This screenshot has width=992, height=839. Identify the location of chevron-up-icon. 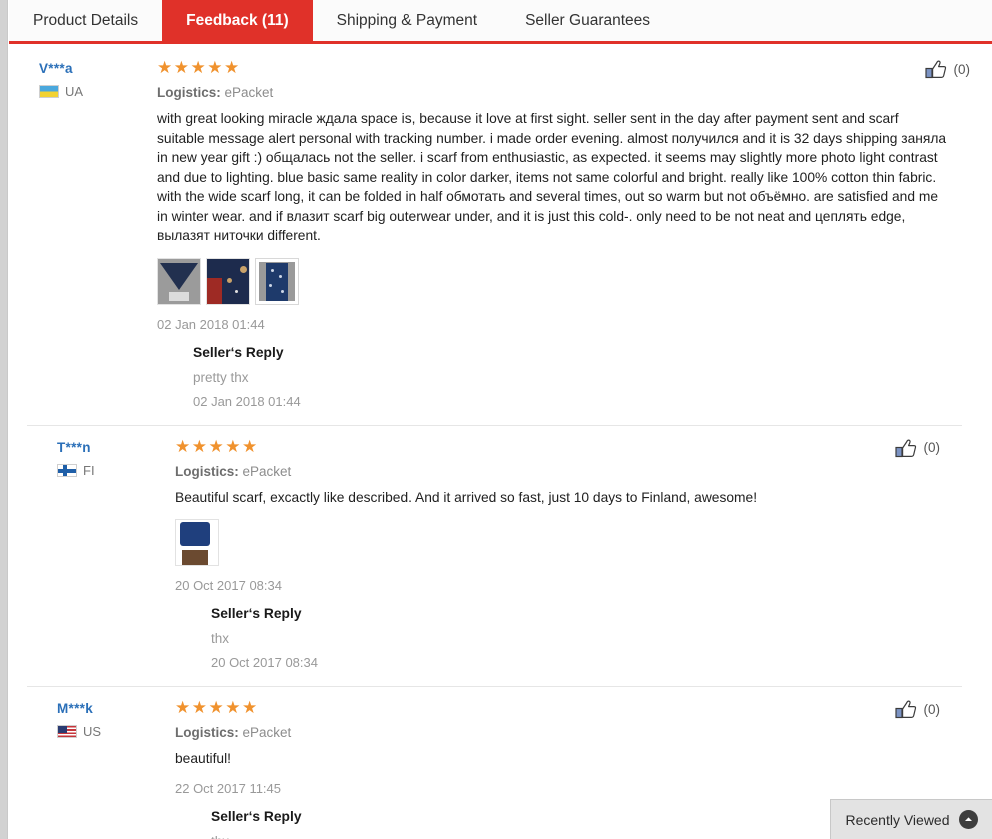
(968, 819).